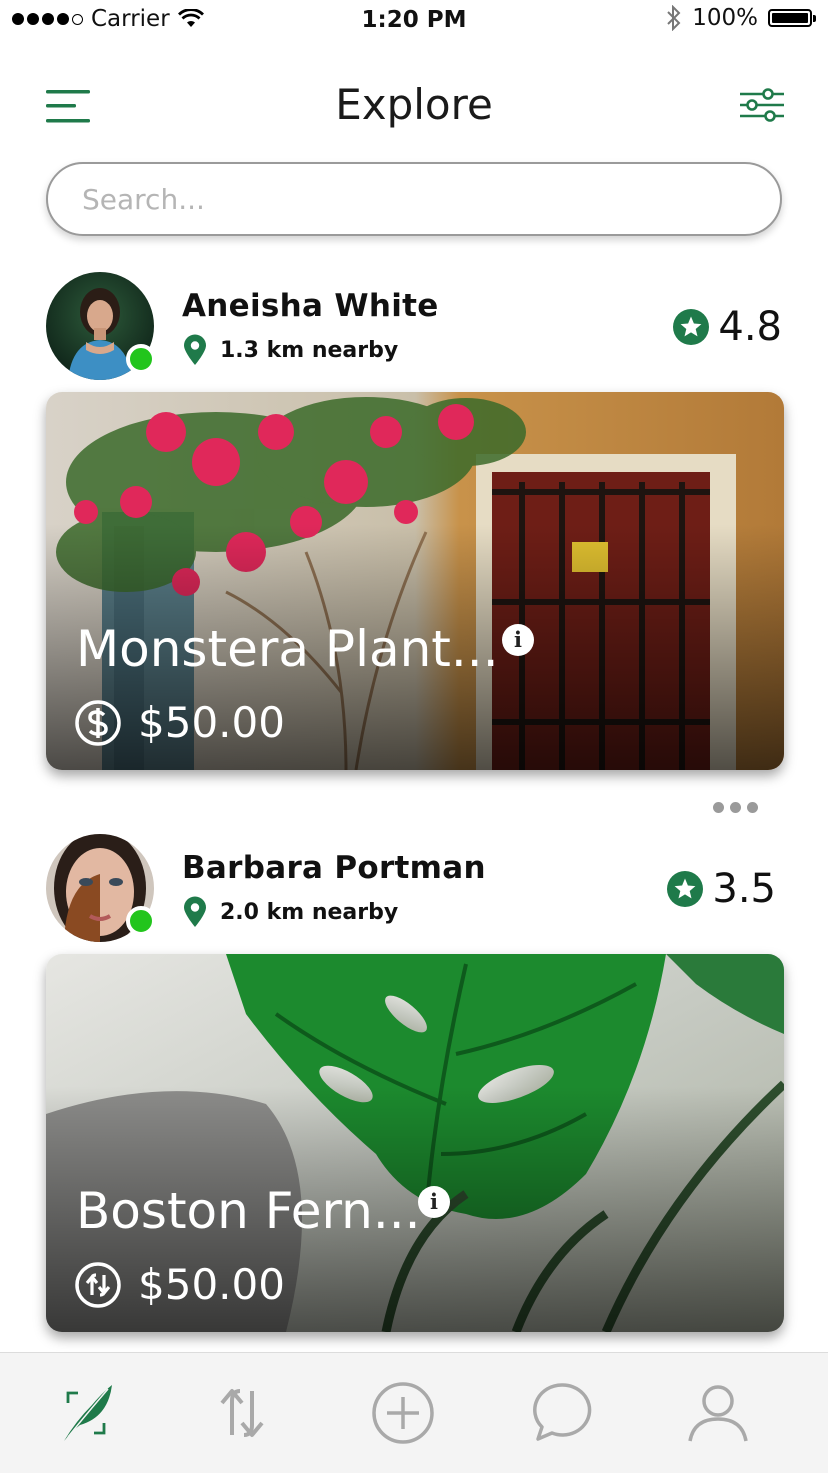 This screenshot has width=828, height=1473. What do you see at coordinates (750, 327) in the screenshot?
I see `rating-value: 4.8` at bounding box center [750, 327].